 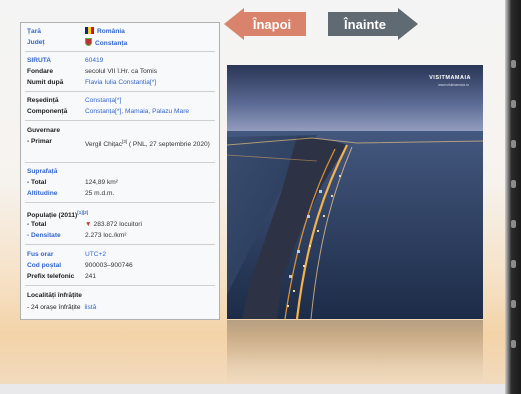 I want to click on photo-brand: VISITMAMAIA, so click(x=450, y=78).